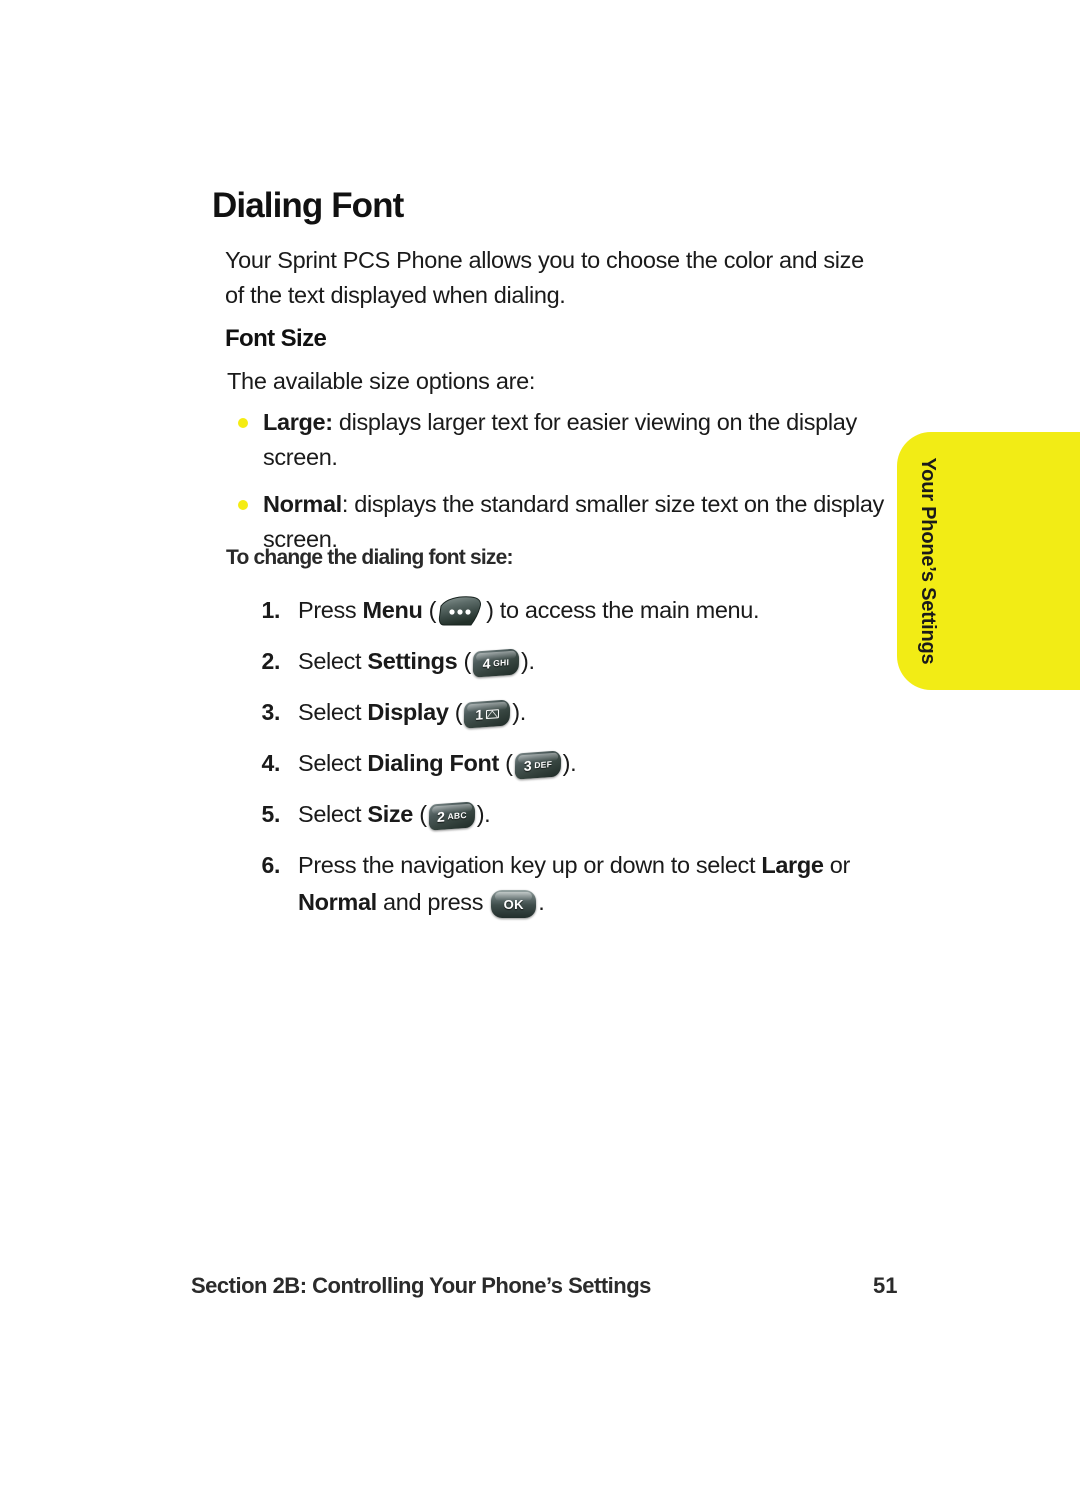  Describe the element at coordinates (440, 817) in the screenshot. I see `key-digit-label: 2` at that location.